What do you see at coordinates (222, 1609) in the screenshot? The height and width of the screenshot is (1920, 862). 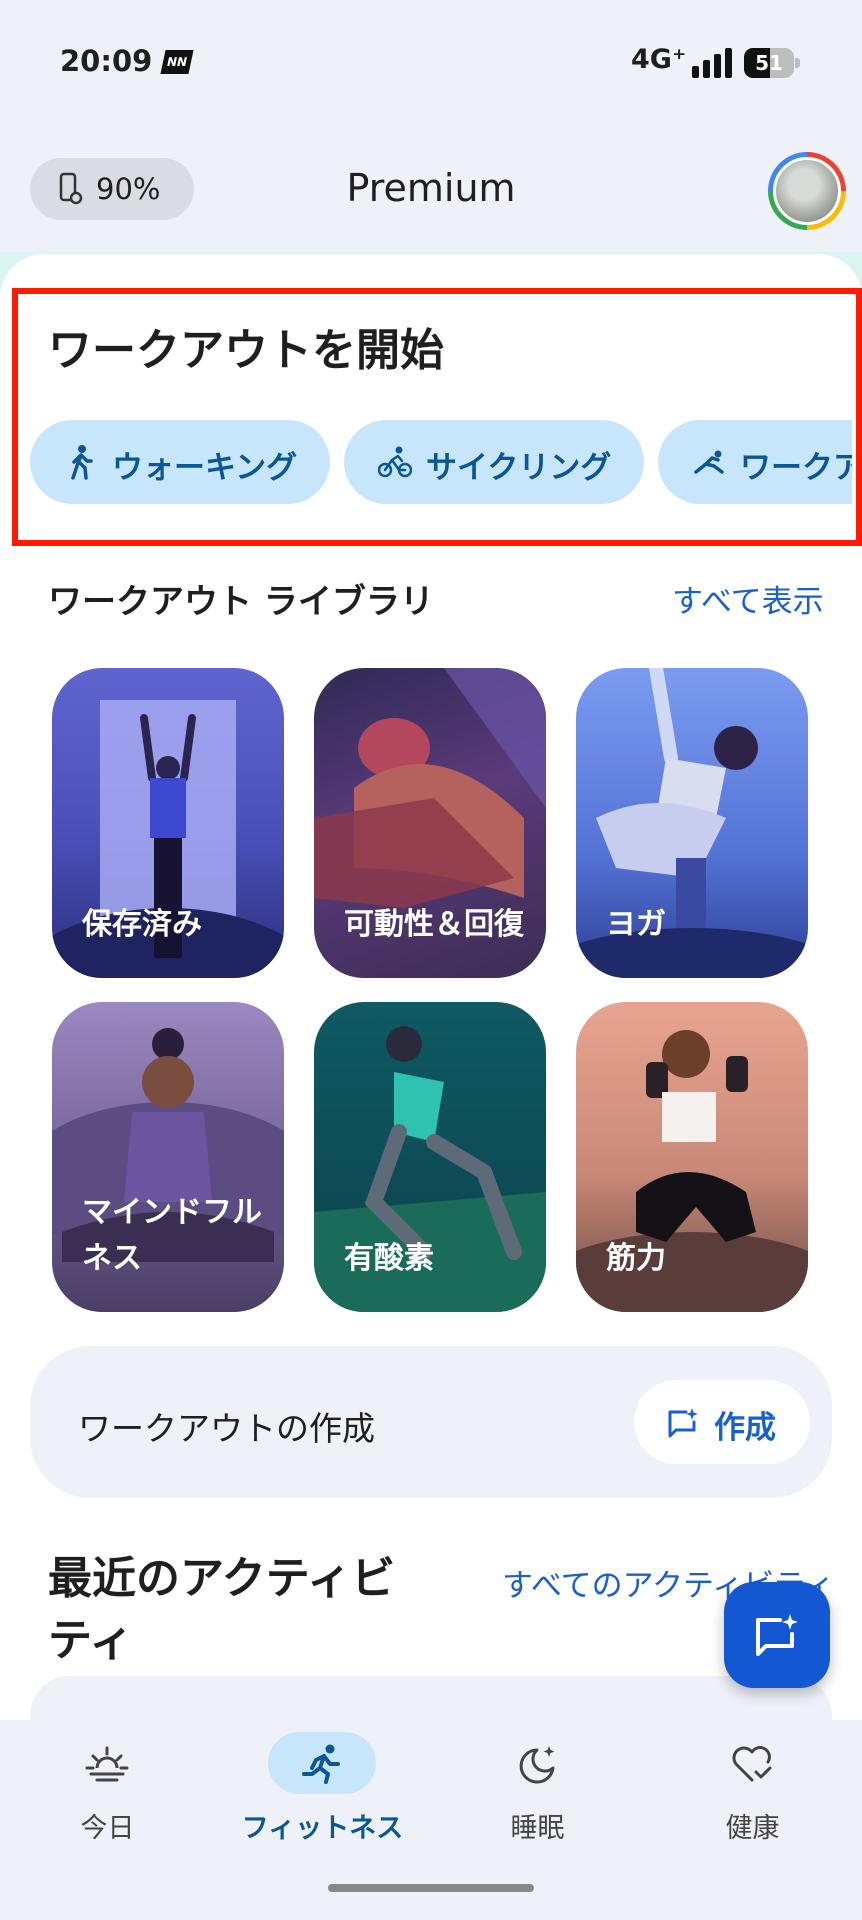 I see `recent-activity-title: 最近のアクティビティ` at bounding box center [222, 1609].